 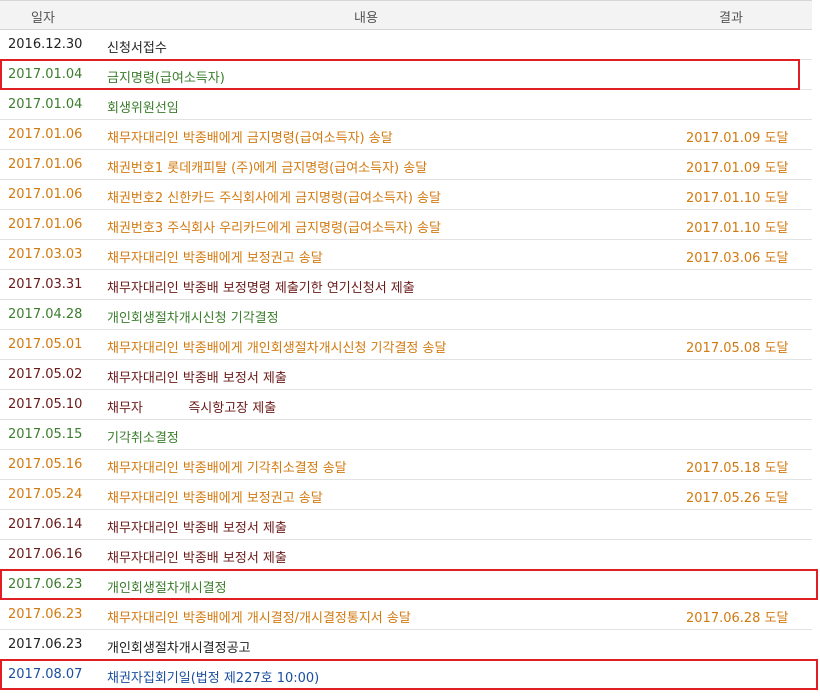 I want to click on row-result: 2017.05.26 도달, so click(x=737, y=498).